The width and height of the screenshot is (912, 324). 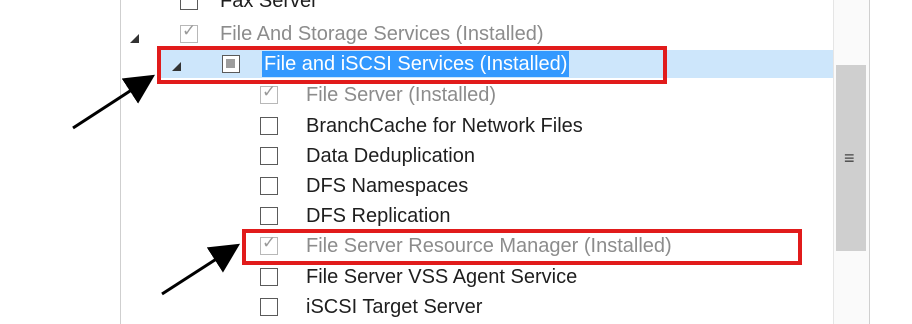 What do you see at coordinates (156, 185) in the screenshot?
I see `annotation-arrows` at bounding box center [156, 185].